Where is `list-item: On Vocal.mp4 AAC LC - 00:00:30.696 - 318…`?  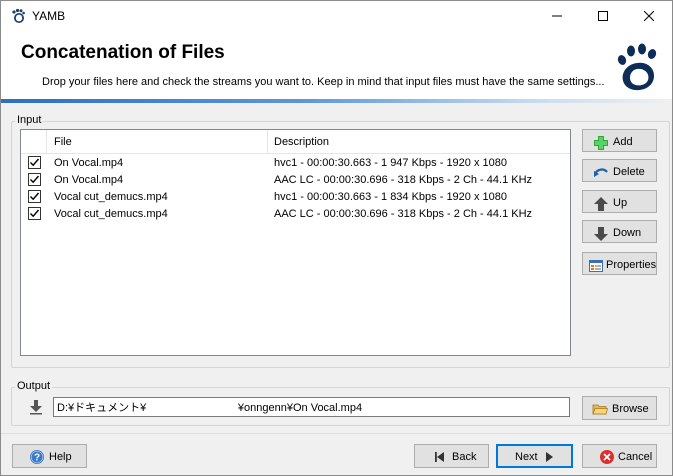 list-item: On Vocal.mp4 AAC LC - 00:00:30.696 - 318… is located at coordinates (295, 180).